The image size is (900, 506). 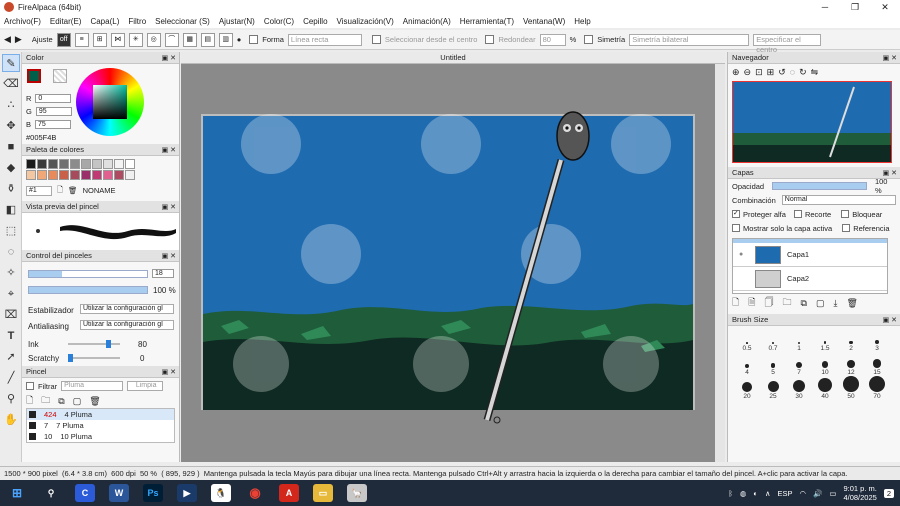 I want to click on rotate-left-icon: ↺, so click(x=782, y=72).